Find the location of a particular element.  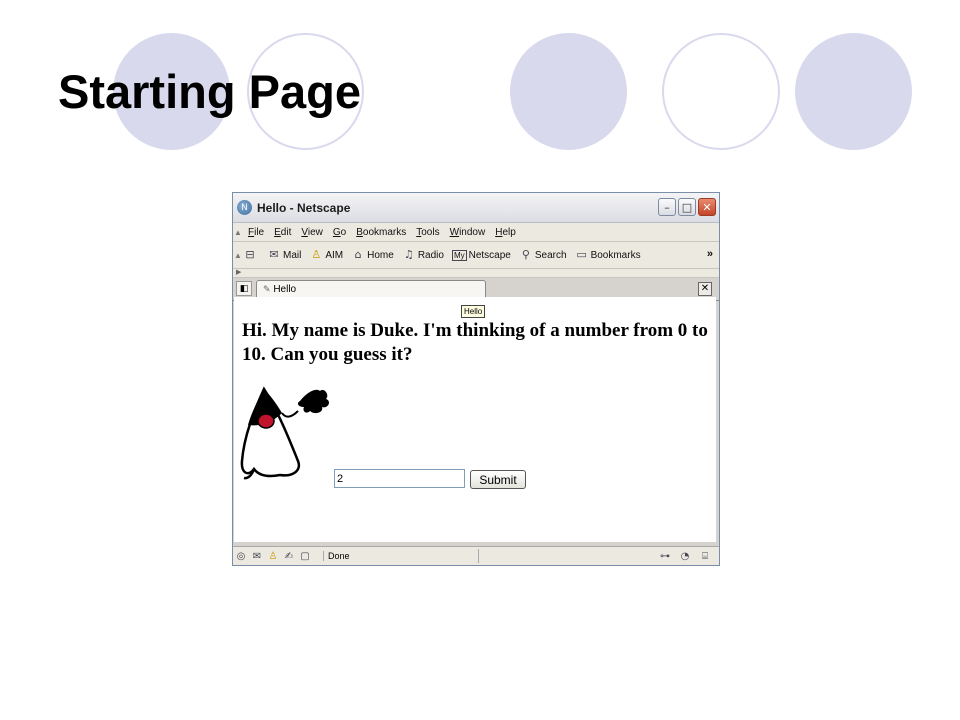

close-tab-button: ✕ is located at coordinates (705, 289).